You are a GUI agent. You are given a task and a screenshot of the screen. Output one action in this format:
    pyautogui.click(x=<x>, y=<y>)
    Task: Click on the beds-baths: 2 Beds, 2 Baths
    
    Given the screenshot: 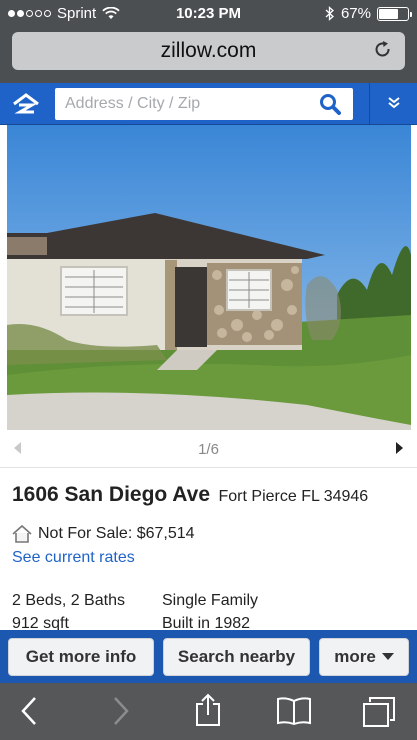 What is the action you would take?
    pyautogui.click(x=68, y=600)
    